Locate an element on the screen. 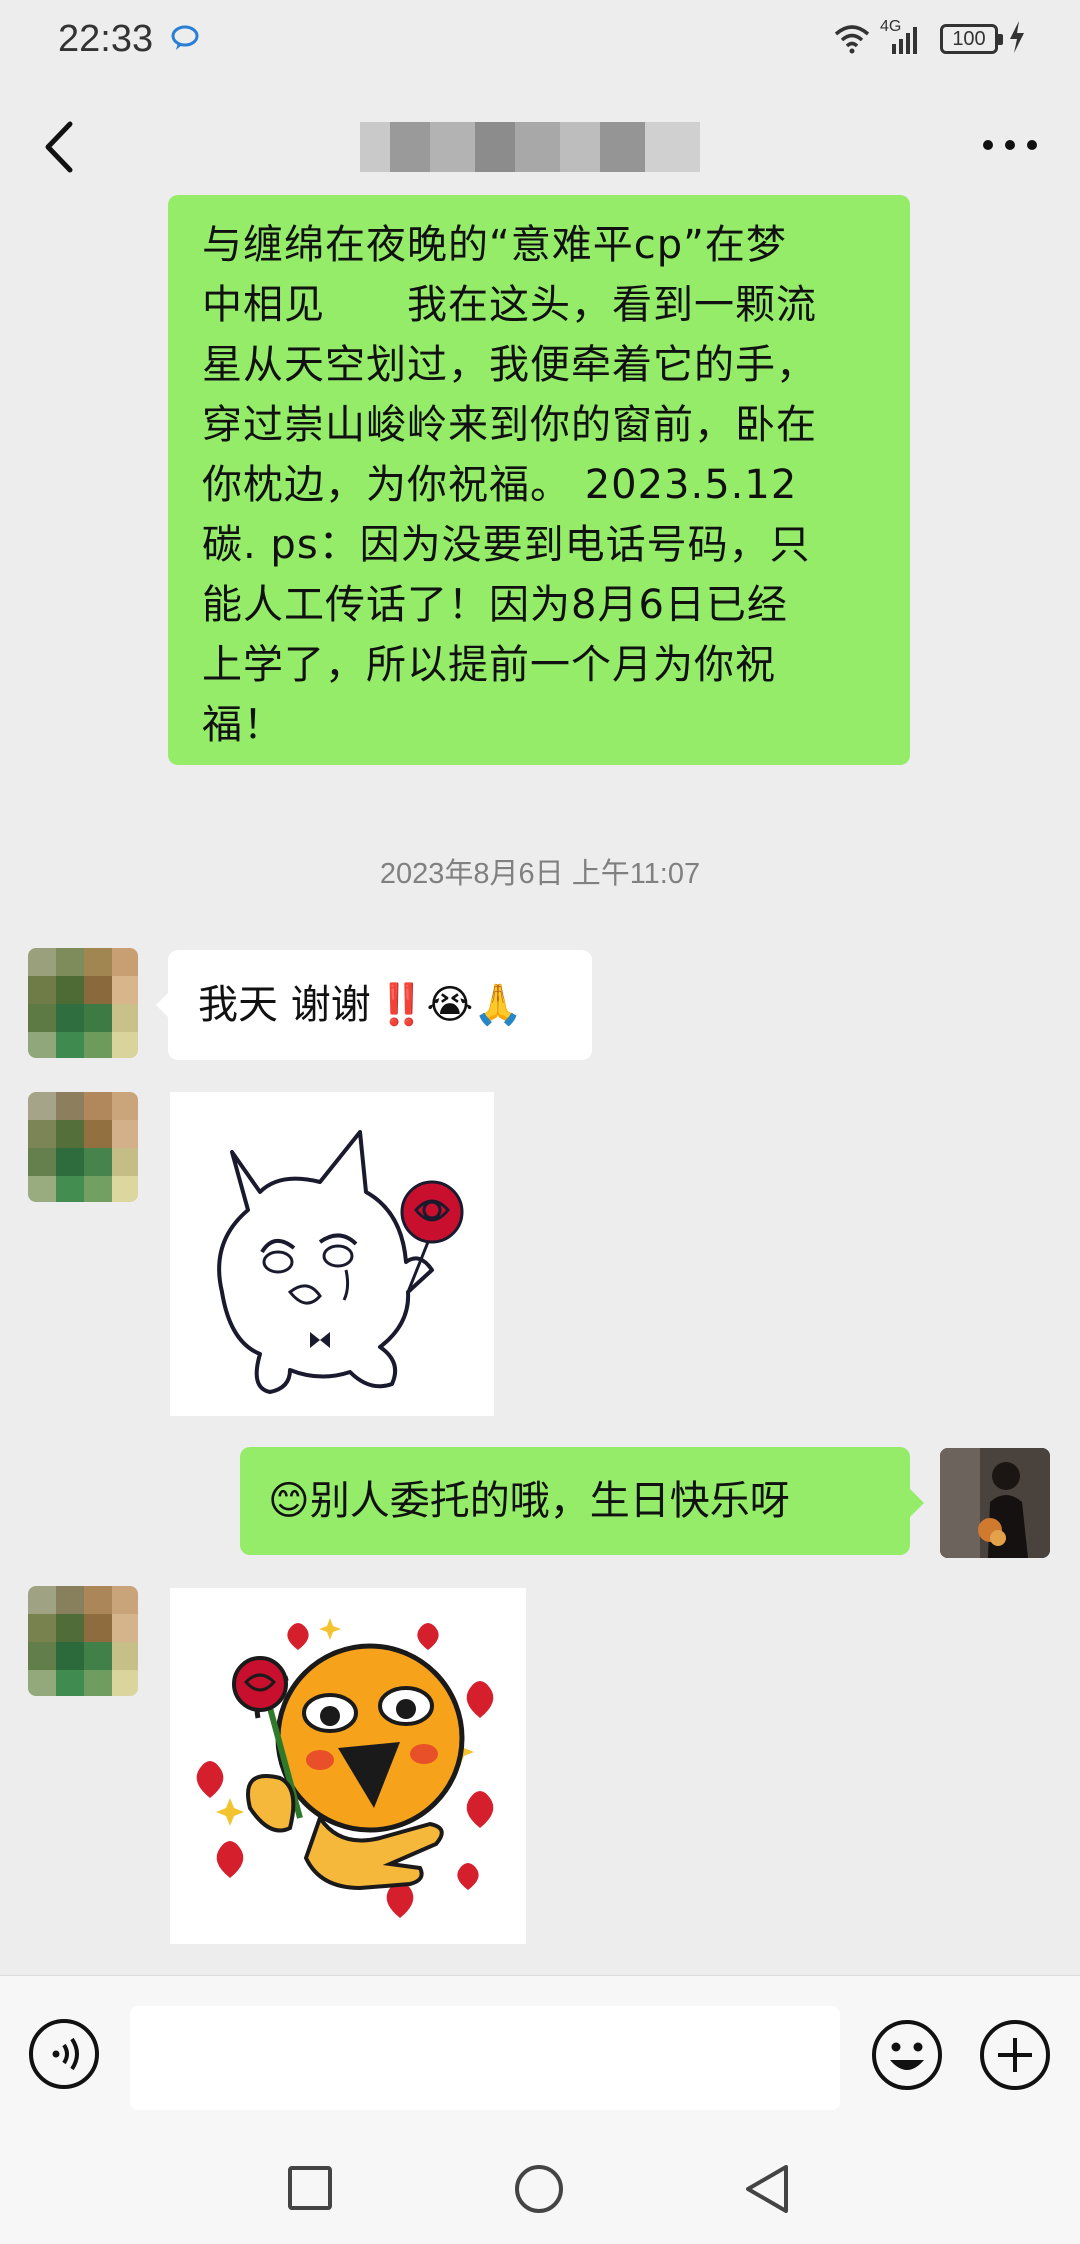 This screenshot has width=1080, height=2244. status-bar: 22:33 4G 100 is located at coordinates (540, 41).